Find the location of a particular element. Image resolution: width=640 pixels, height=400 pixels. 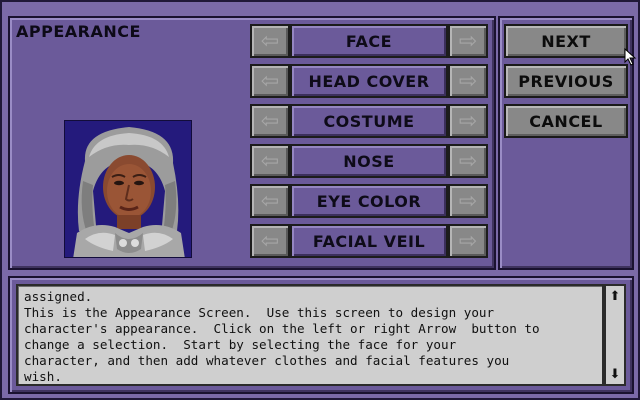

face-label: FACE is located at coordinates (369, 41).